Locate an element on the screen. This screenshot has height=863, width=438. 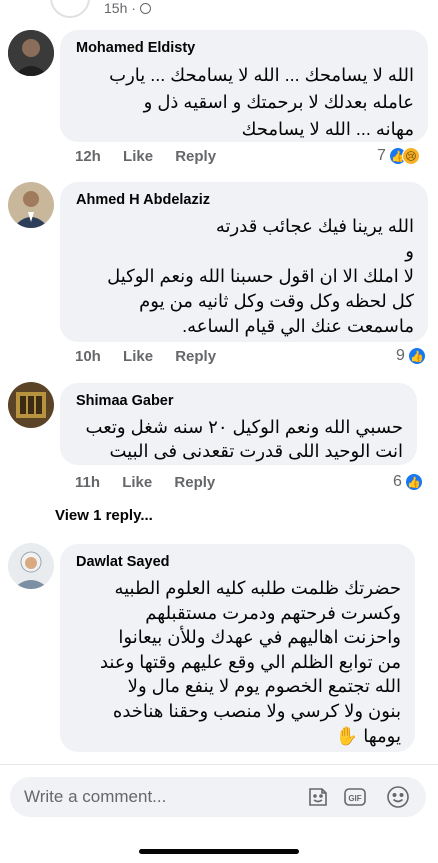
home-indicator is located at coordinates (219, 851).